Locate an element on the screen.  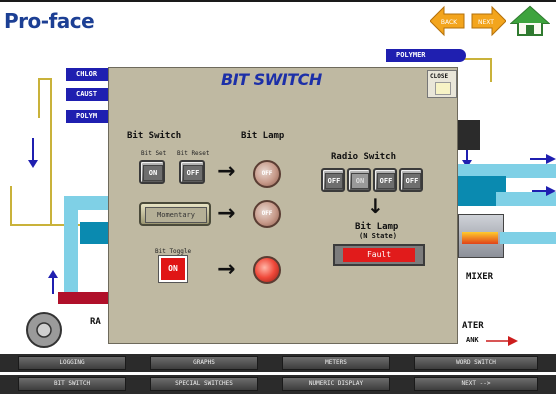
fault-lamp: Fault is located at coordinates (379, 255).